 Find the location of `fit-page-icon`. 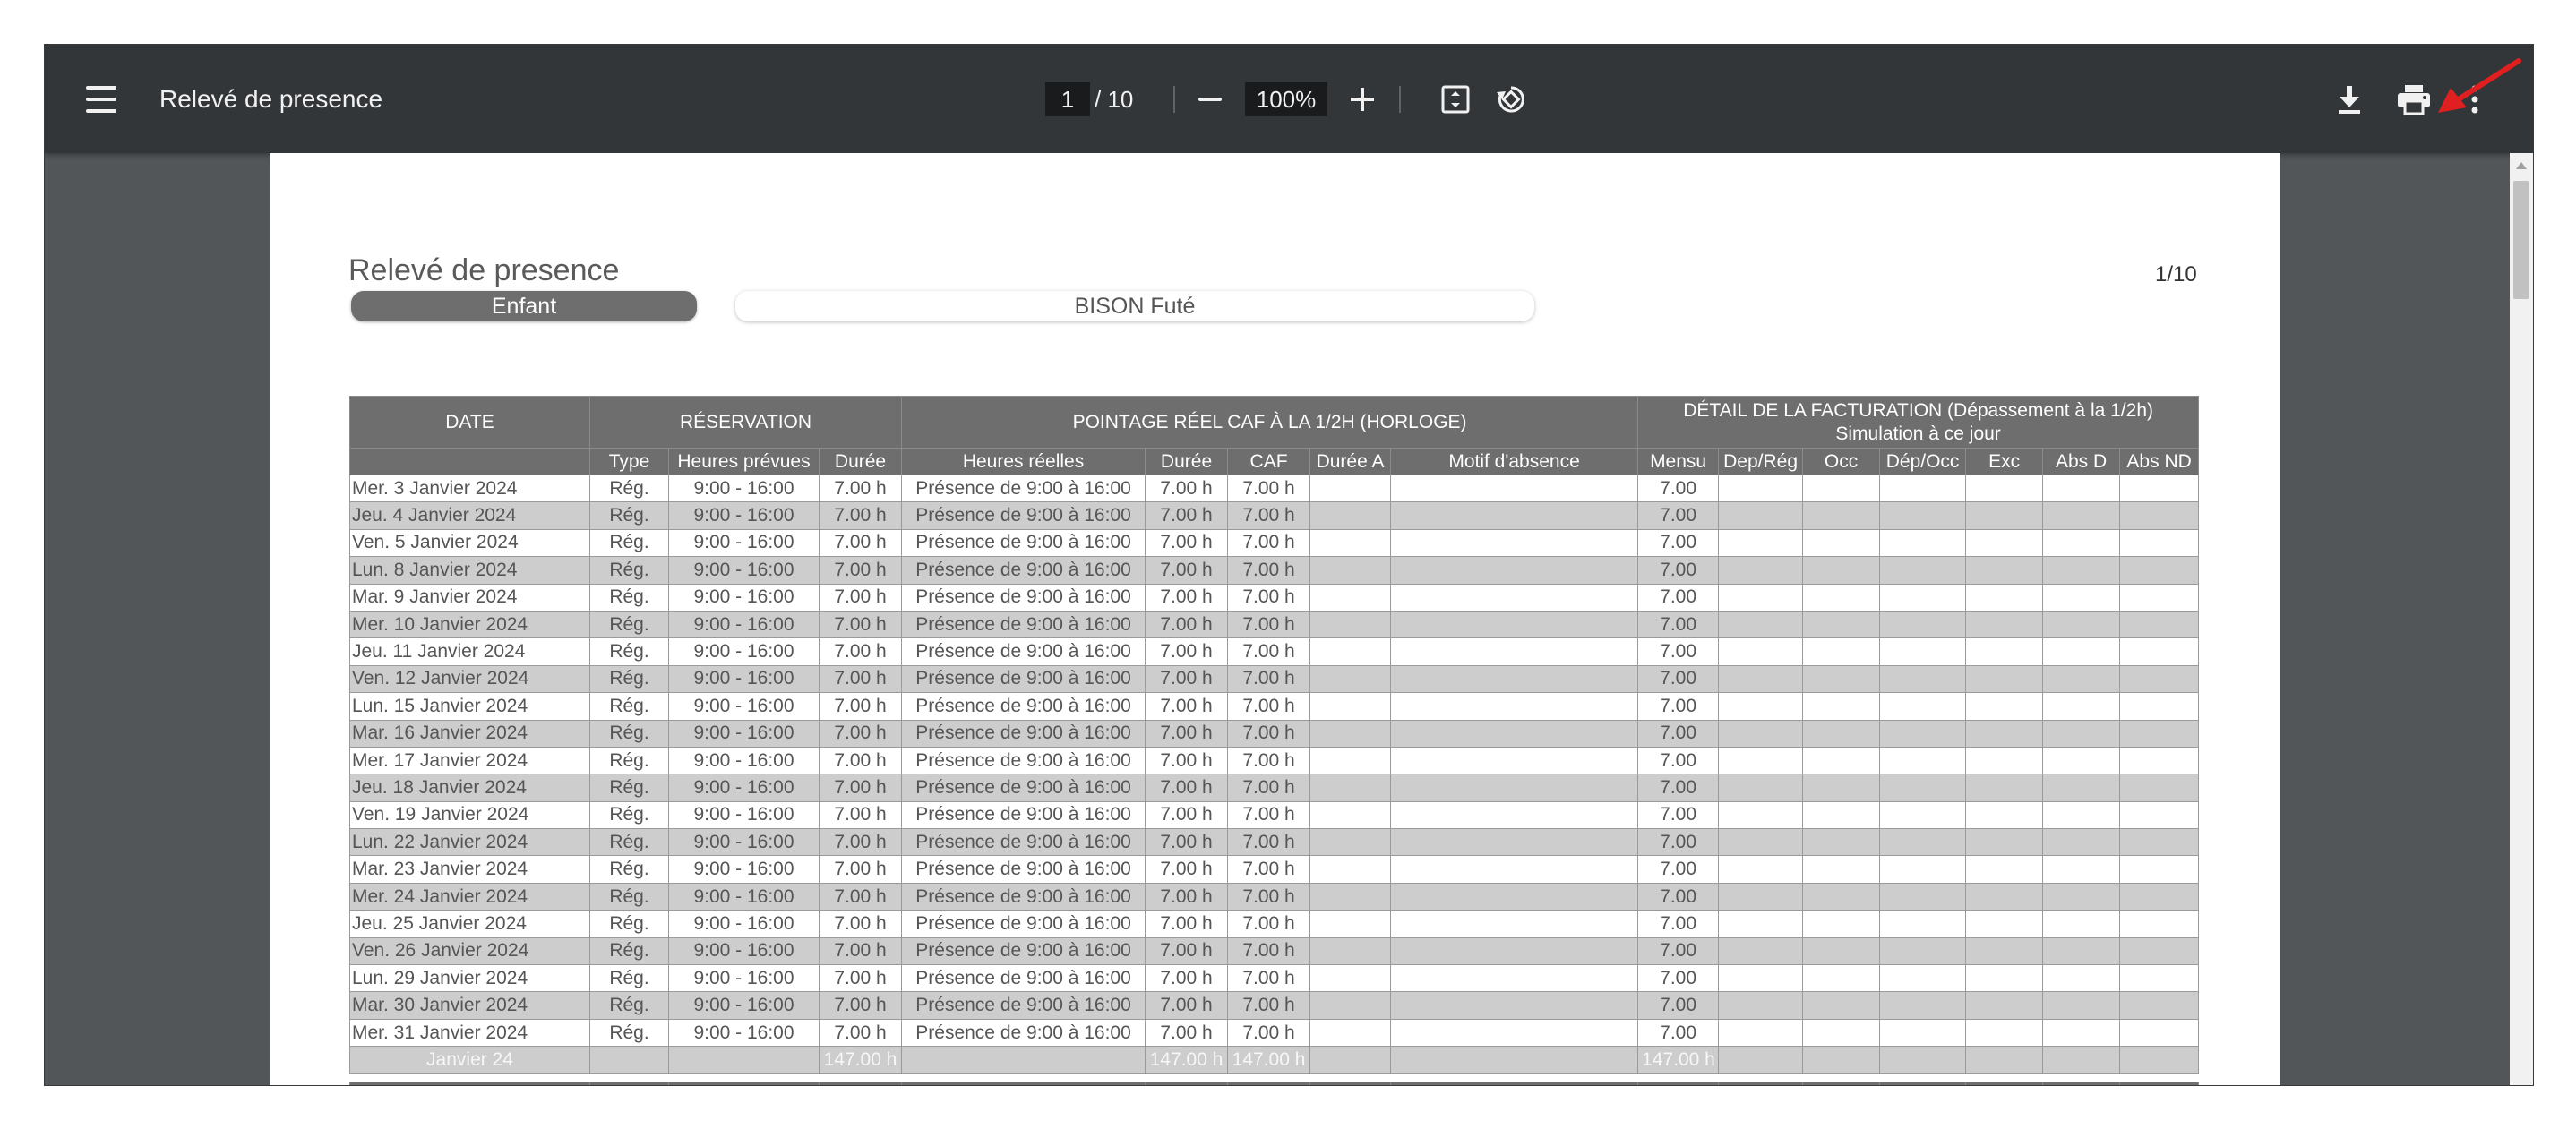

fit-page-icon is located at coordinates (1455, 100).